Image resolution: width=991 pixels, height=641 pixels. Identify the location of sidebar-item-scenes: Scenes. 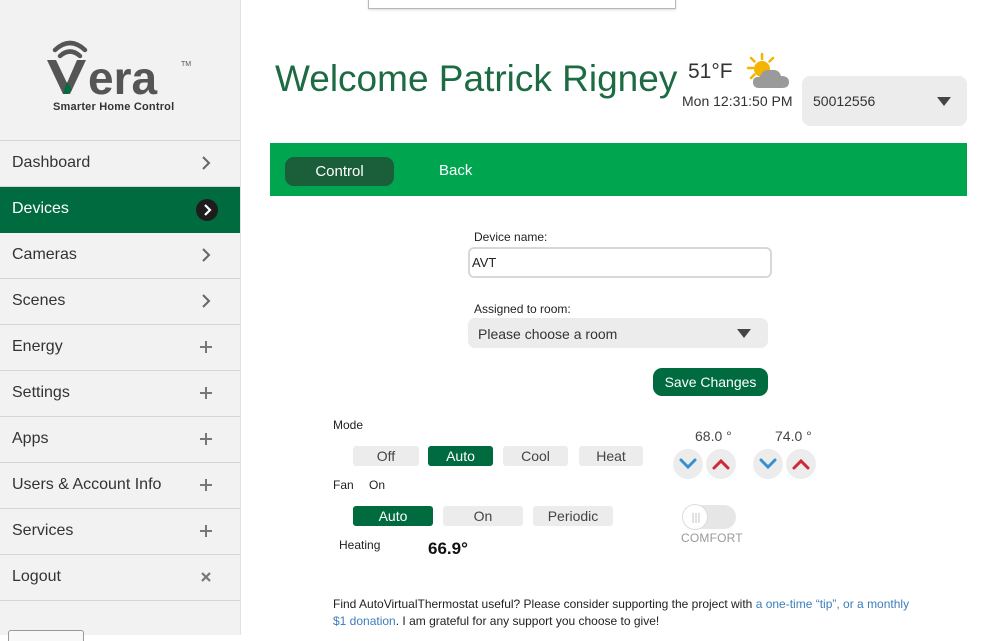
(120, 302).